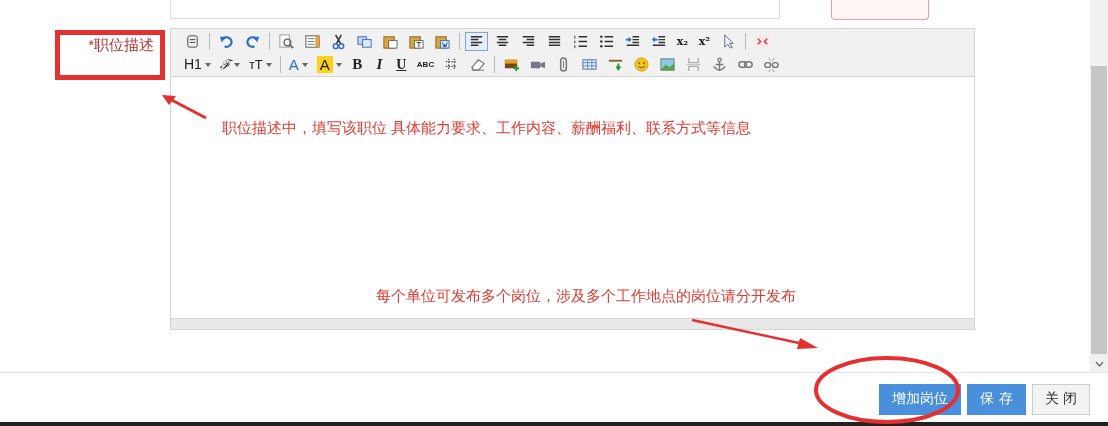 Image resolution: width=1108 pixels, height=426 pixels. I want to click on toolbar-button: x₂, so click(682, 41).